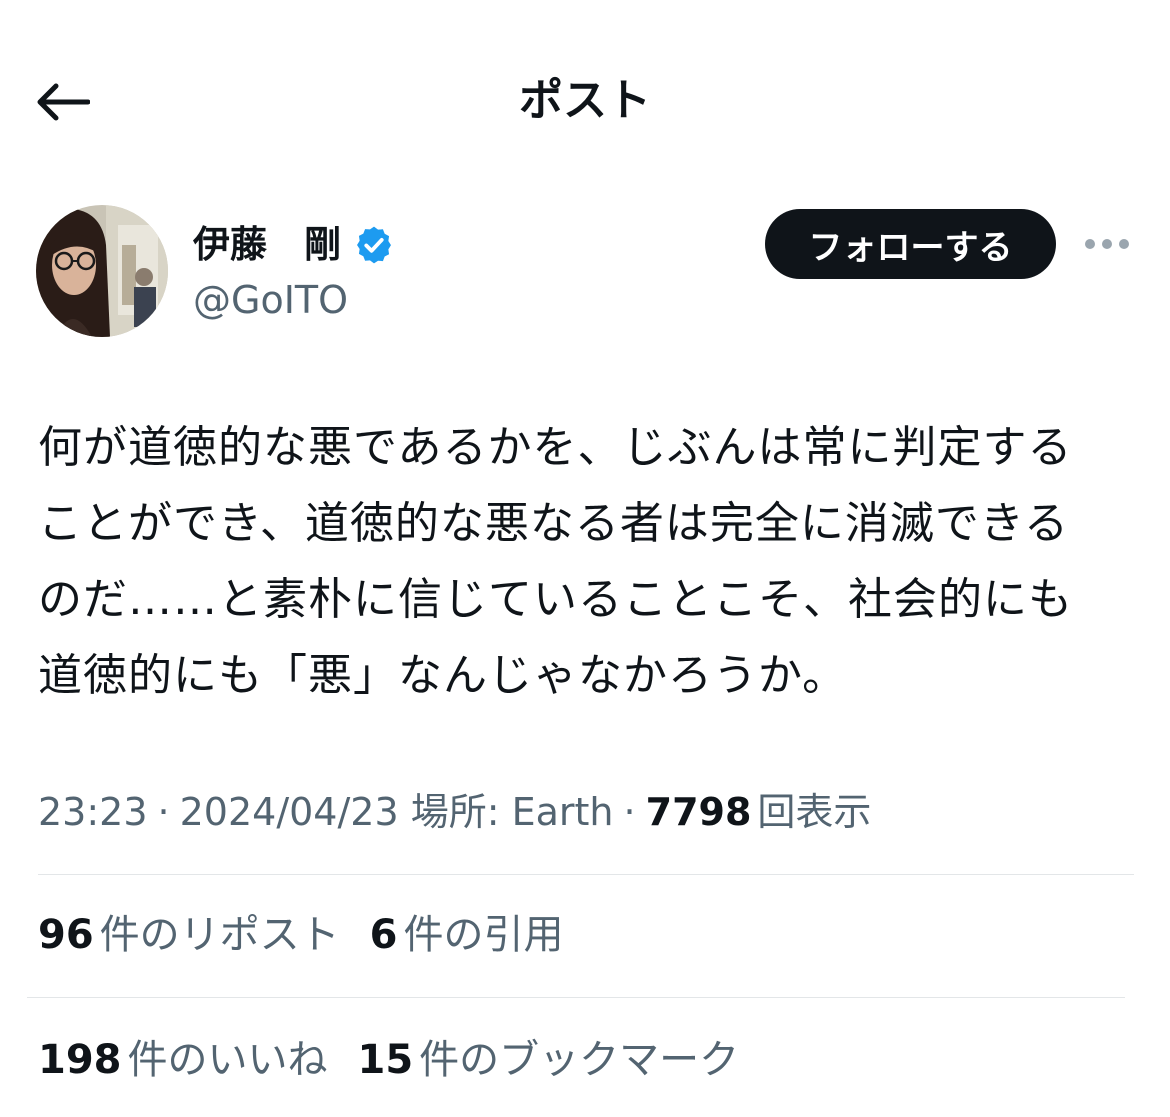 The width and height of the screenshot is (1170, 1117). I want to click on bookmarks-count: 15, so click(385, 1060).